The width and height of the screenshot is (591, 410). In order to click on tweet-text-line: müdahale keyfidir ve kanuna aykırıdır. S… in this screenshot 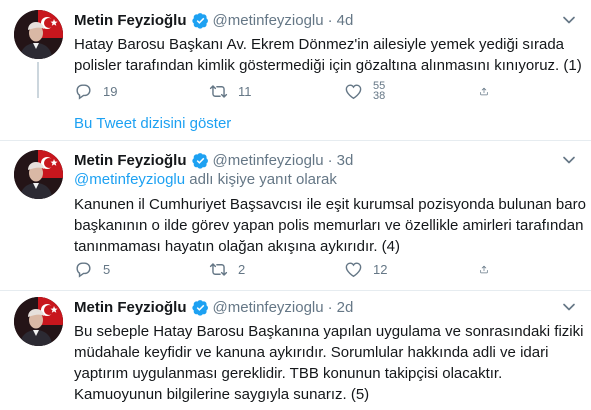, I will do `click(311, 352)`.